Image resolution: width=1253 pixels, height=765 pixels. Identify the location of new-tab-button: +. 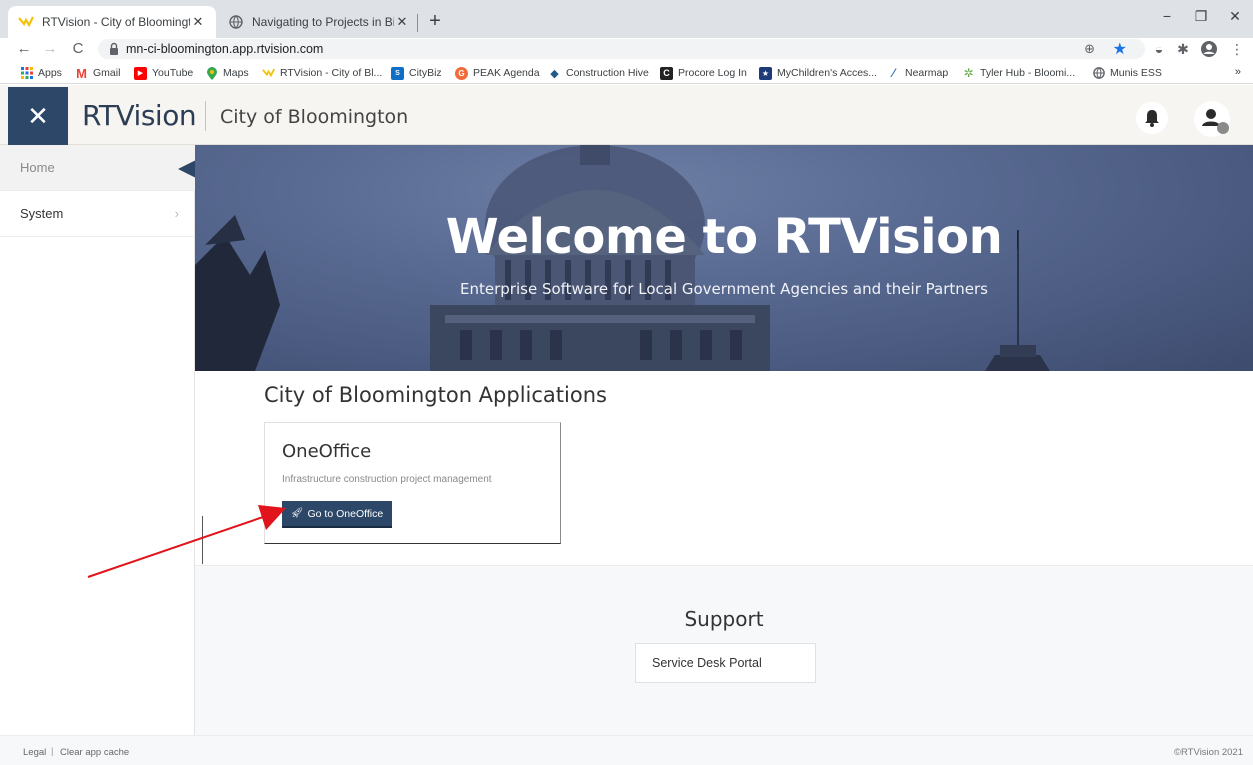
(435, 21).